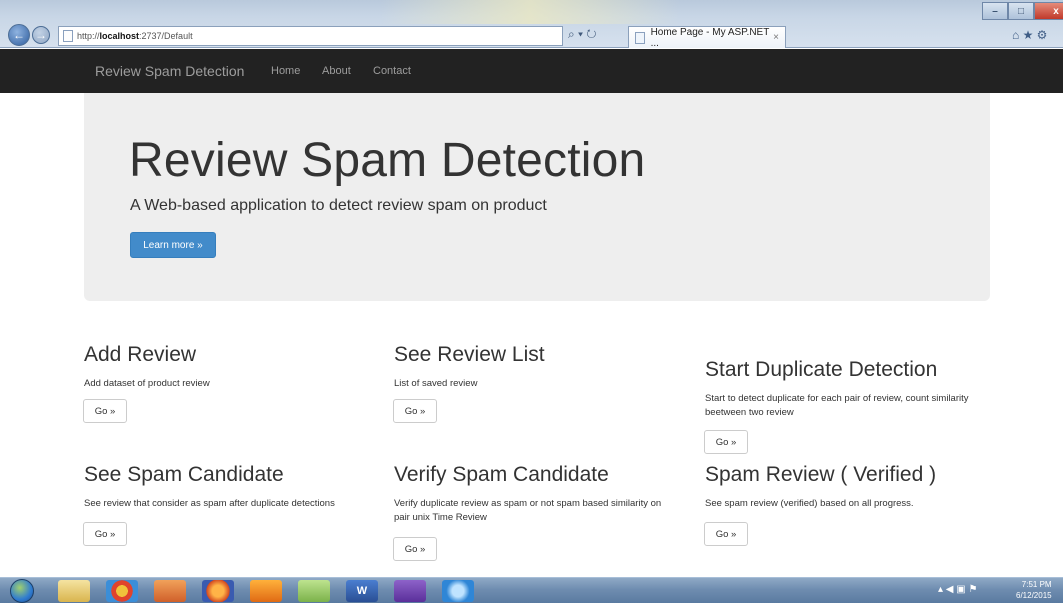 The height and width of the screenshot is (603, 1063). I want to click on taskbar: W ▴ ◀ ▣ ⚑ 7:51 PM 6/12/2015, so click(531, 590).